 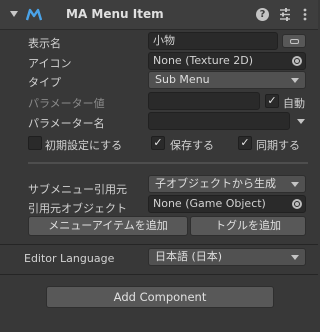 I want to click on foldout-arrow-icon, so click(x=14, y=14).